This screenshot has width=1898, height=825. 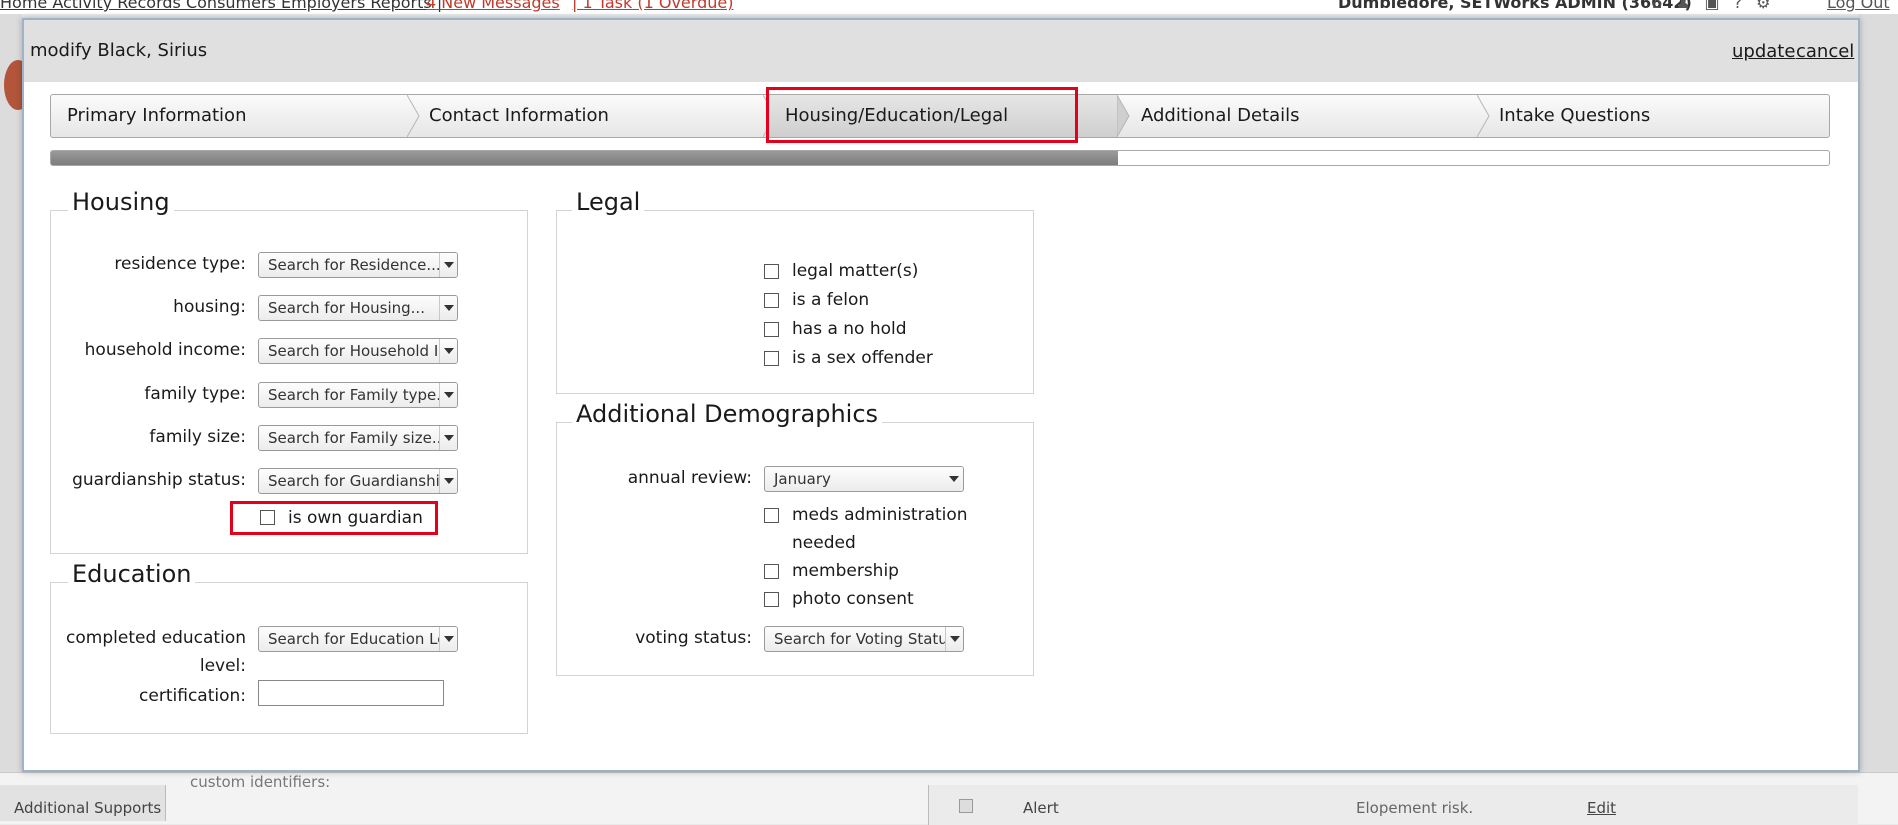 I want to click on sex-offender-label: is a sex offender, so click(x=862, y=358).